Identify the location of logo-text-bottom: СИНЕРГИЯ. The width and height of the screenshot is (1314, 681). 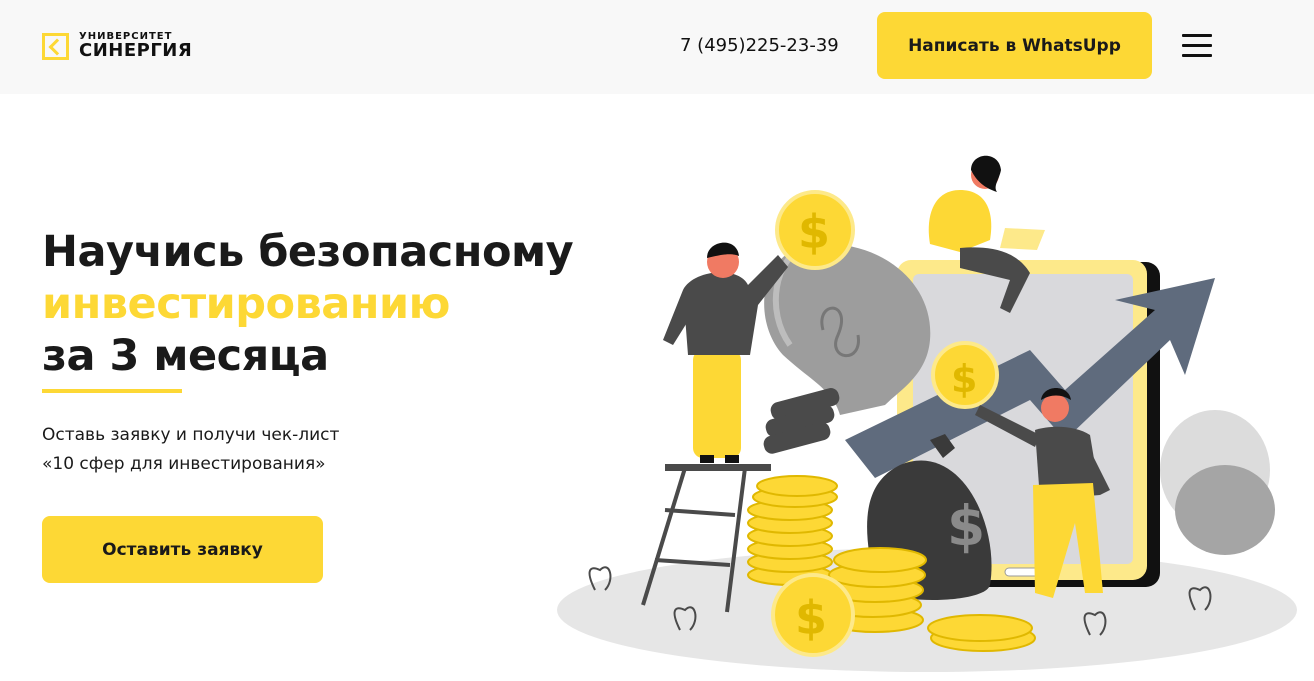
(136, 50).